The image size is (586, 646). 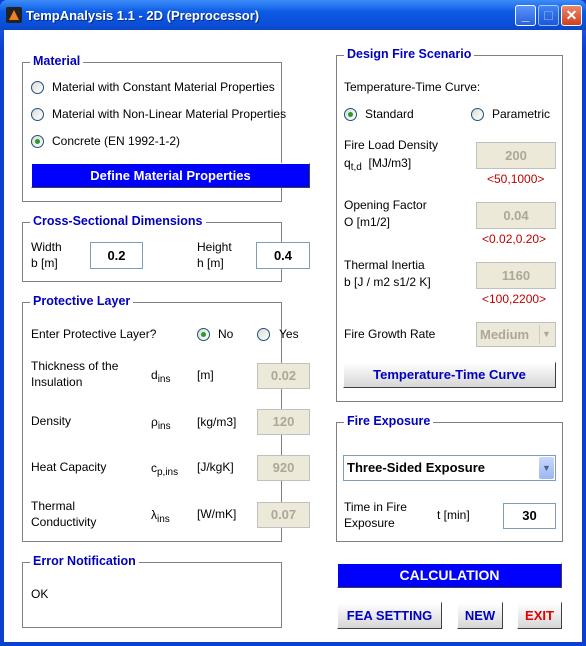 I want to click on opening-factor-label: Opening Factor, so click(x=385, y=205).